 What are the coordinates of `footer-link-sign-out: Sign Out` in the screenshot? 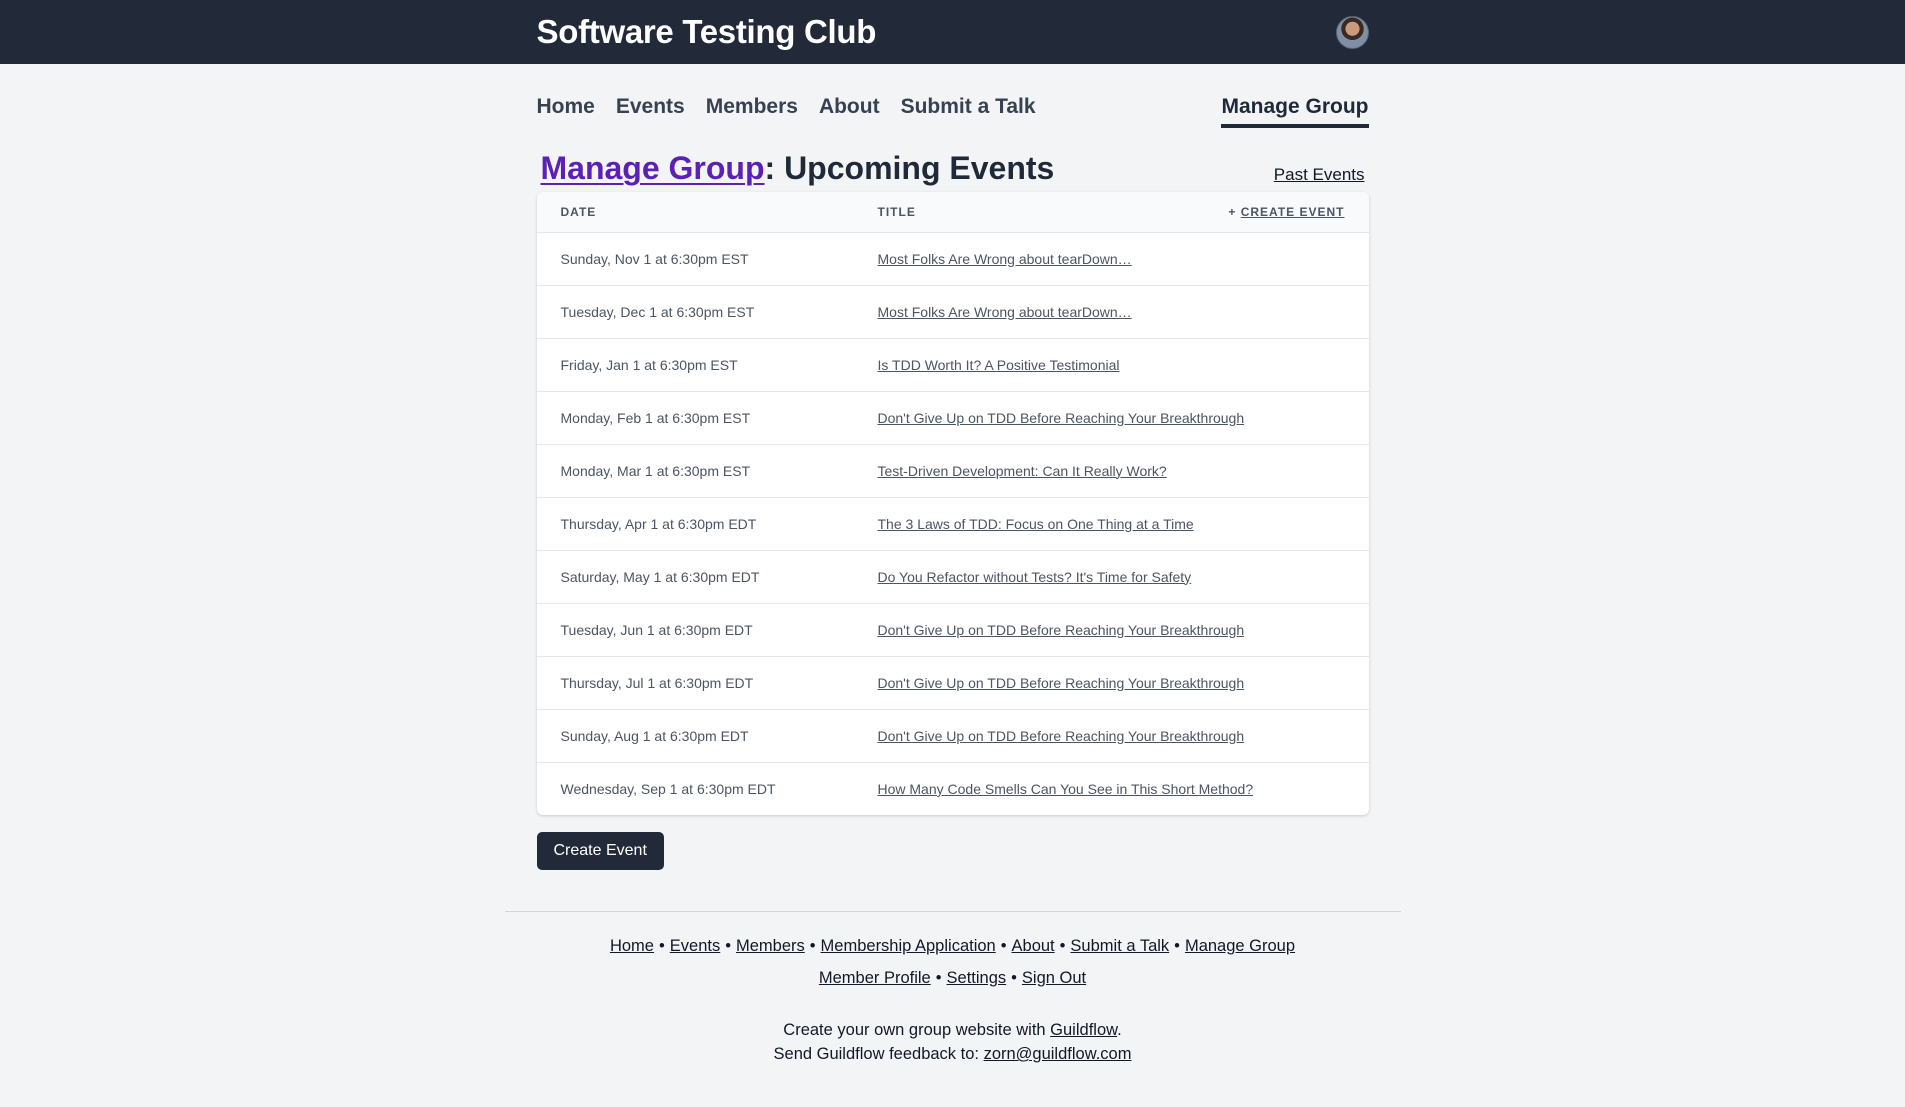 It's located at (1054, 978).